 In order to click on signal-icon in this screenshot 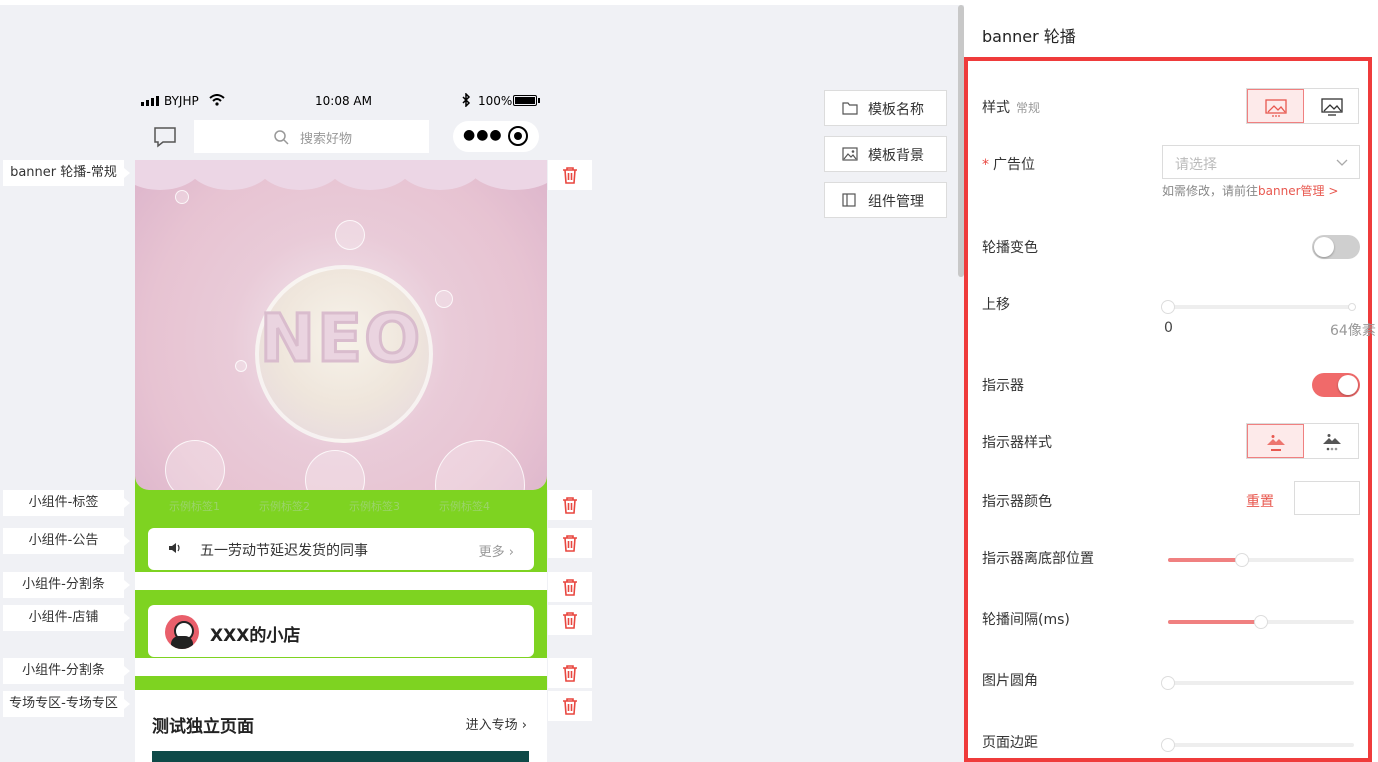, I will do `click(150, 101)`.